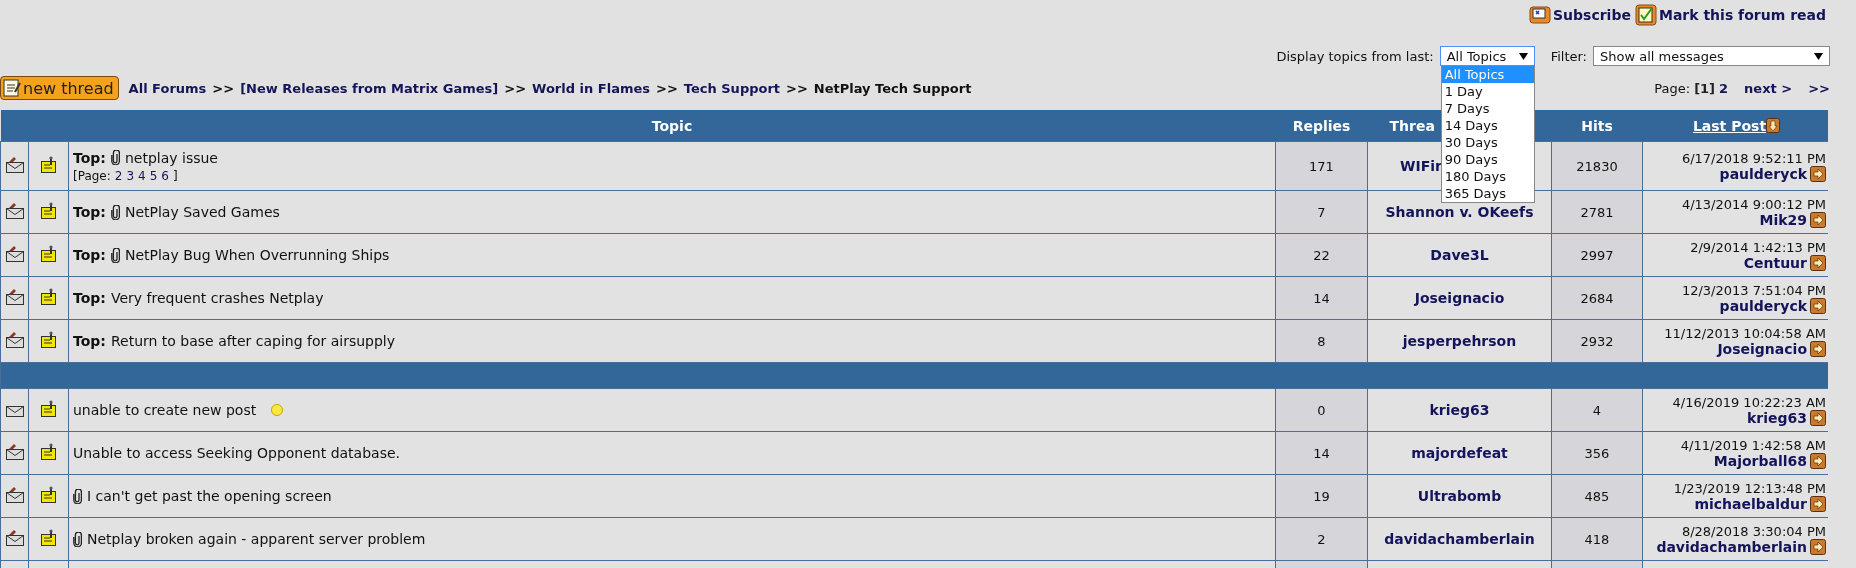 This screenshot has width=1856, height=568. I want to click on page-link: 3, so click(130, 175).